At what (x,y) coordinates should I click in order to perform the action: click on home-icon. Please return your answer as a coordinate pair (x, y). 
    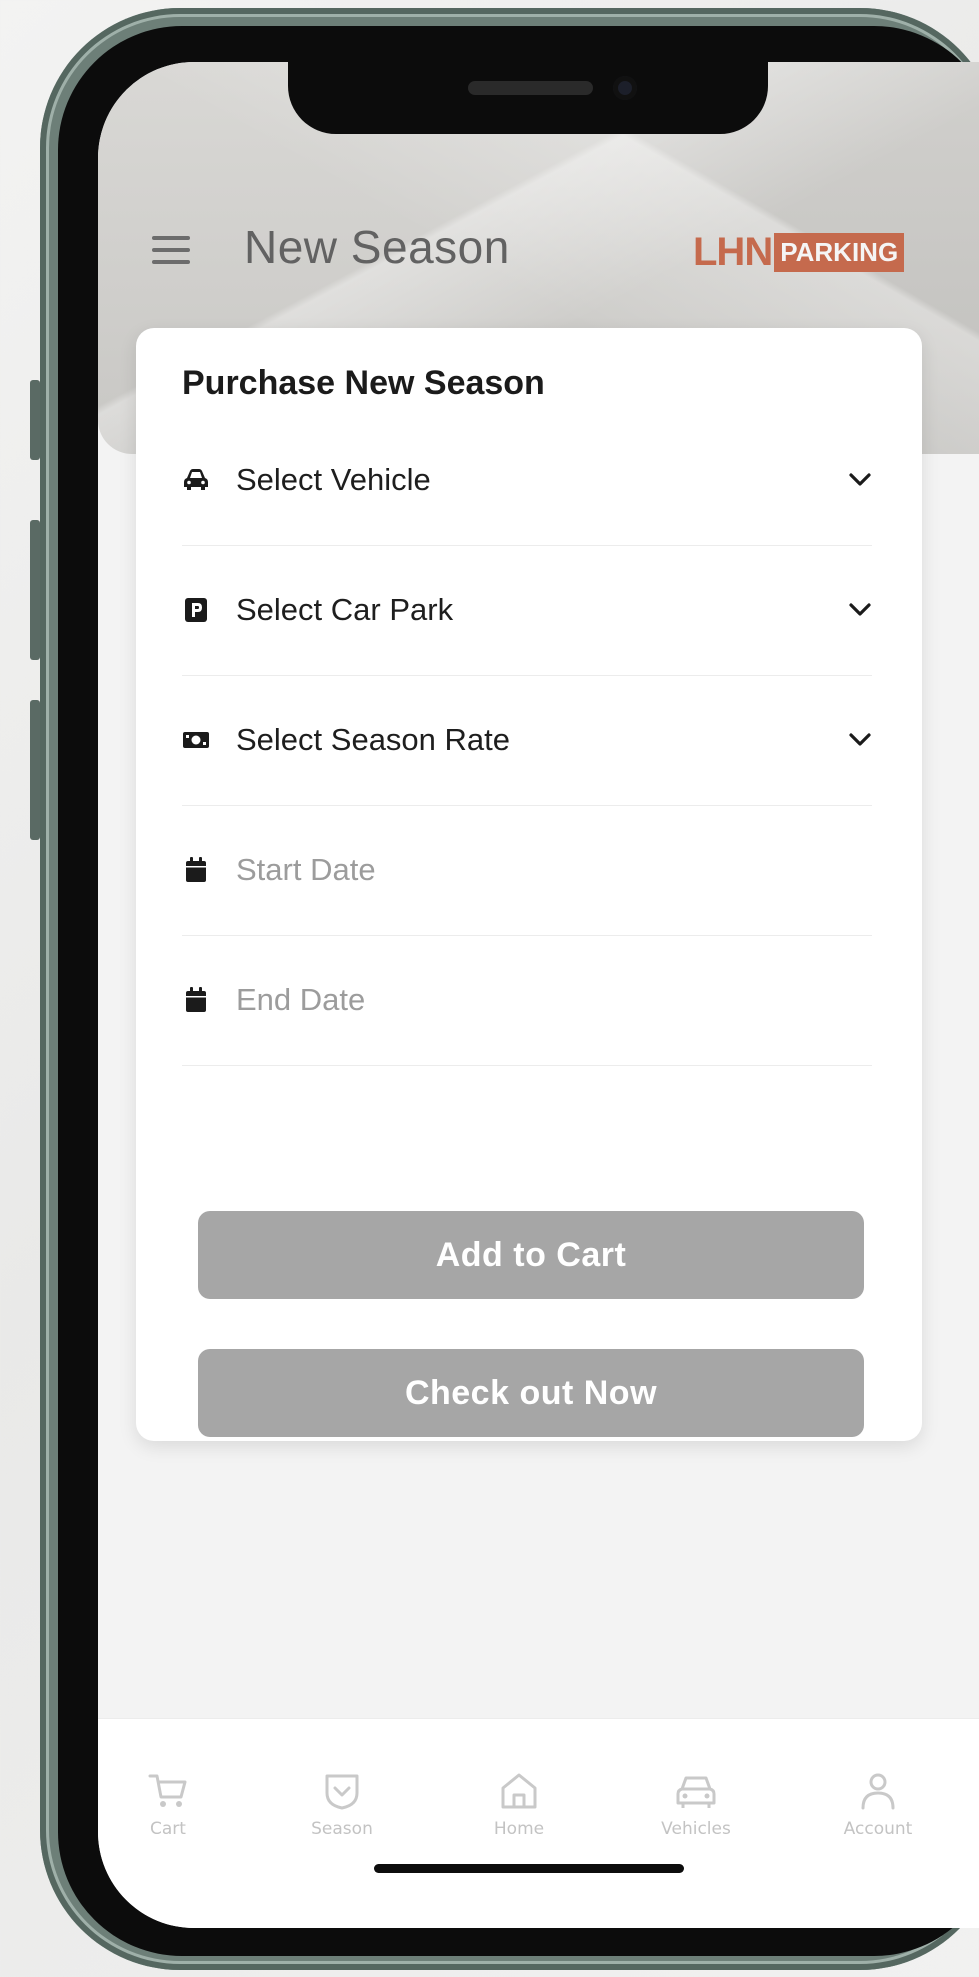
    Looking at the image, I should click on (519, 1791).